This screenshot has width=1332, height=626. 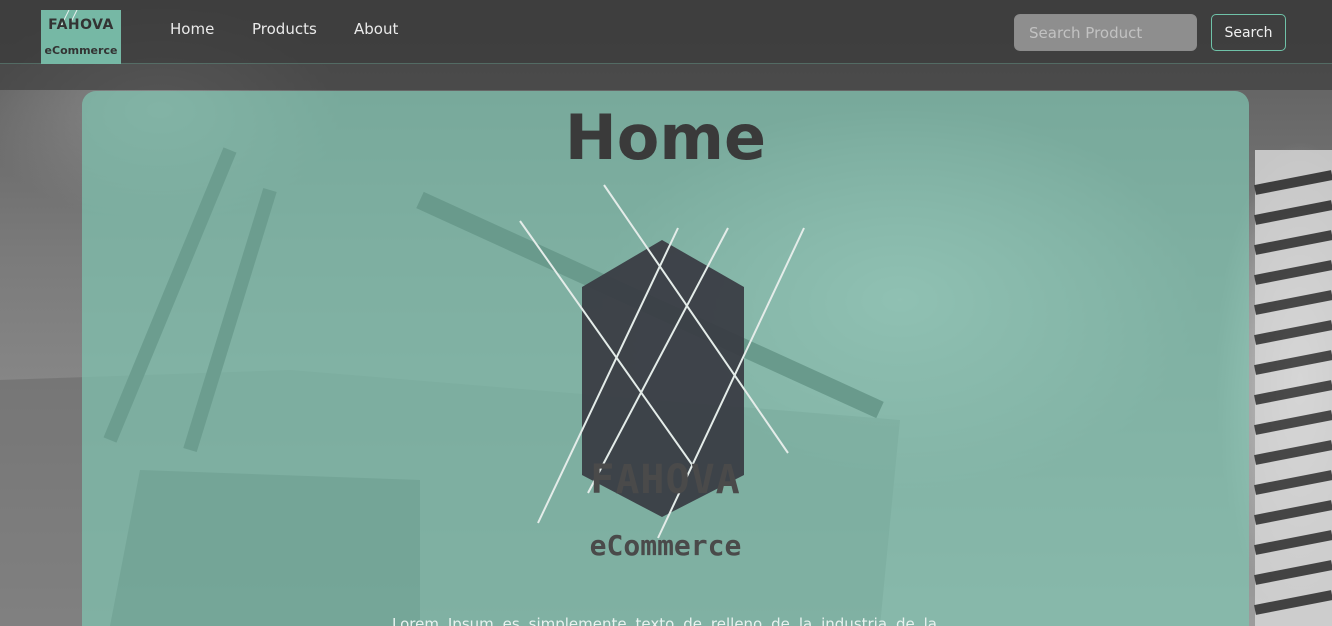 What do you see at coordinates (1248, 32) in the screenshot?
I see `search-button: Search` at bounding box center [1248, 32].